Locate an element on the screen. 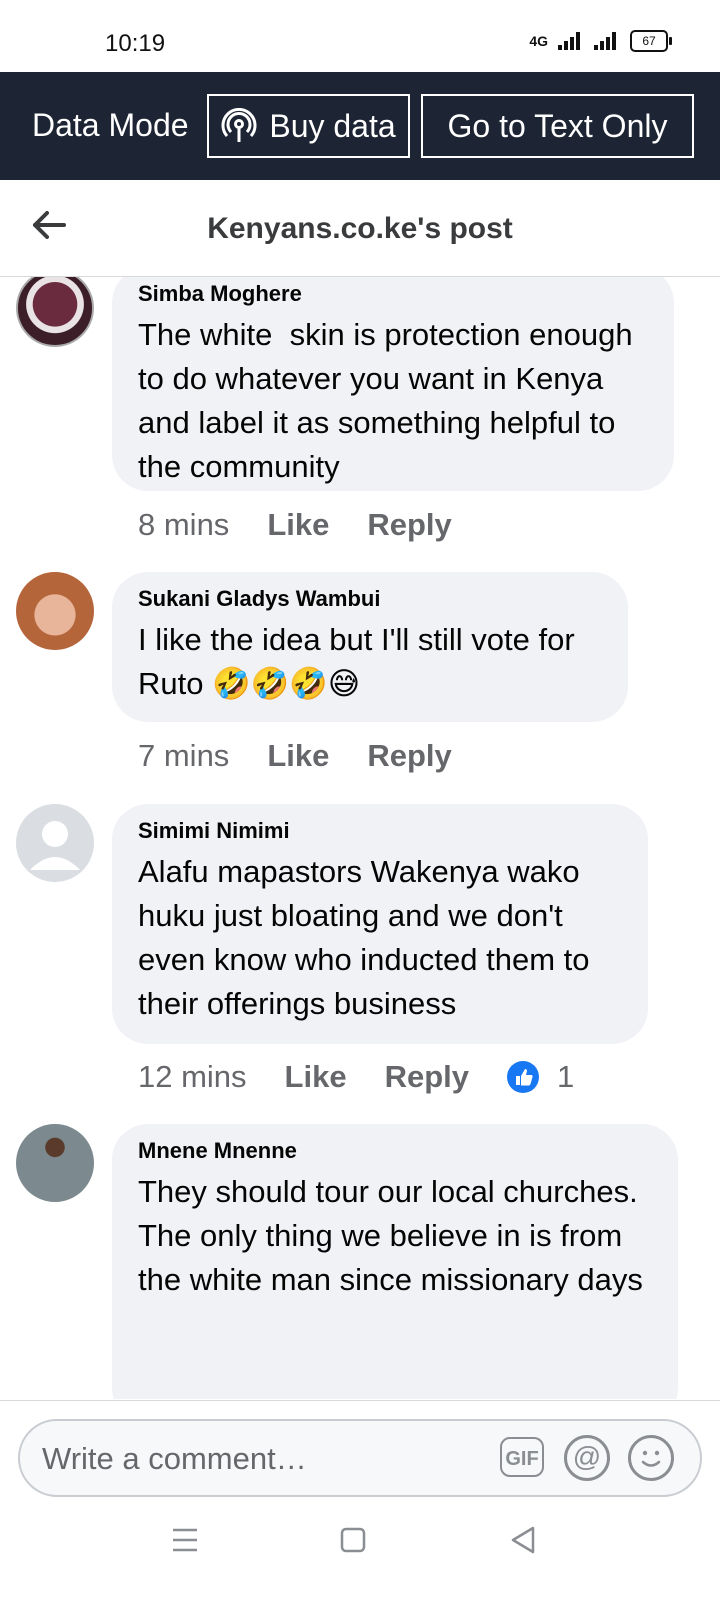 The height and width of the screenshot is (1601, 720). comment-author: Simba Moghere is located at coordinates (393, 294).